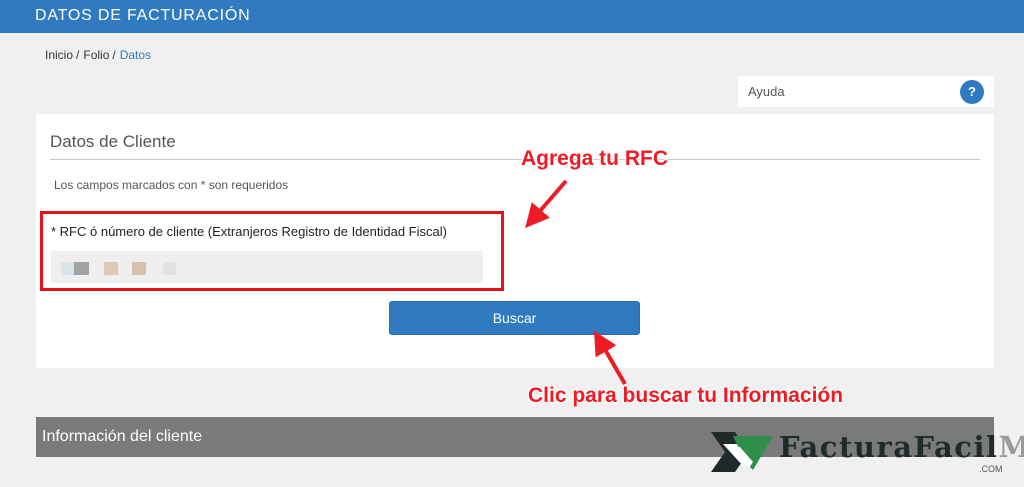 The width and height of the screenshot is (1024, 487). I want to click on brand-watermark: FacturaFacilMX .COM, so click(866, 450).